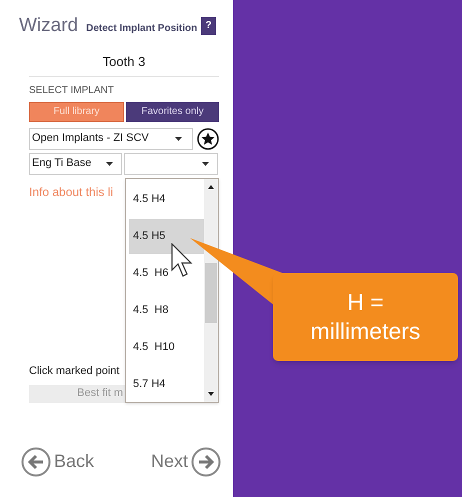 The image size is (462, 497). What do you see at coordinates (57, 461) in the screenshot?
I see `back-button: Back` at bounding box center [57, 461].